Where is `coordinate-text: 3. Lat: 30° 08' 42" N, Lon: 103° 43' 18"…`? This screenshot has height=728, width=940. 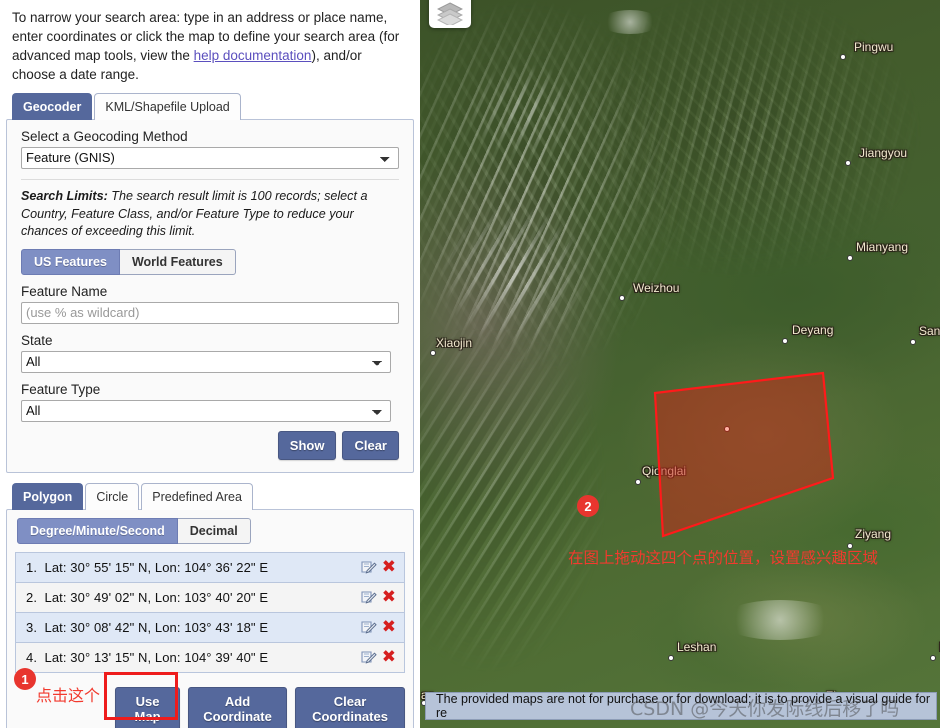 coordinate-text: 3. Lat: 30° 08' 42" N, Lon: 103° 43' 18"… is located at coordinates (147, 627).